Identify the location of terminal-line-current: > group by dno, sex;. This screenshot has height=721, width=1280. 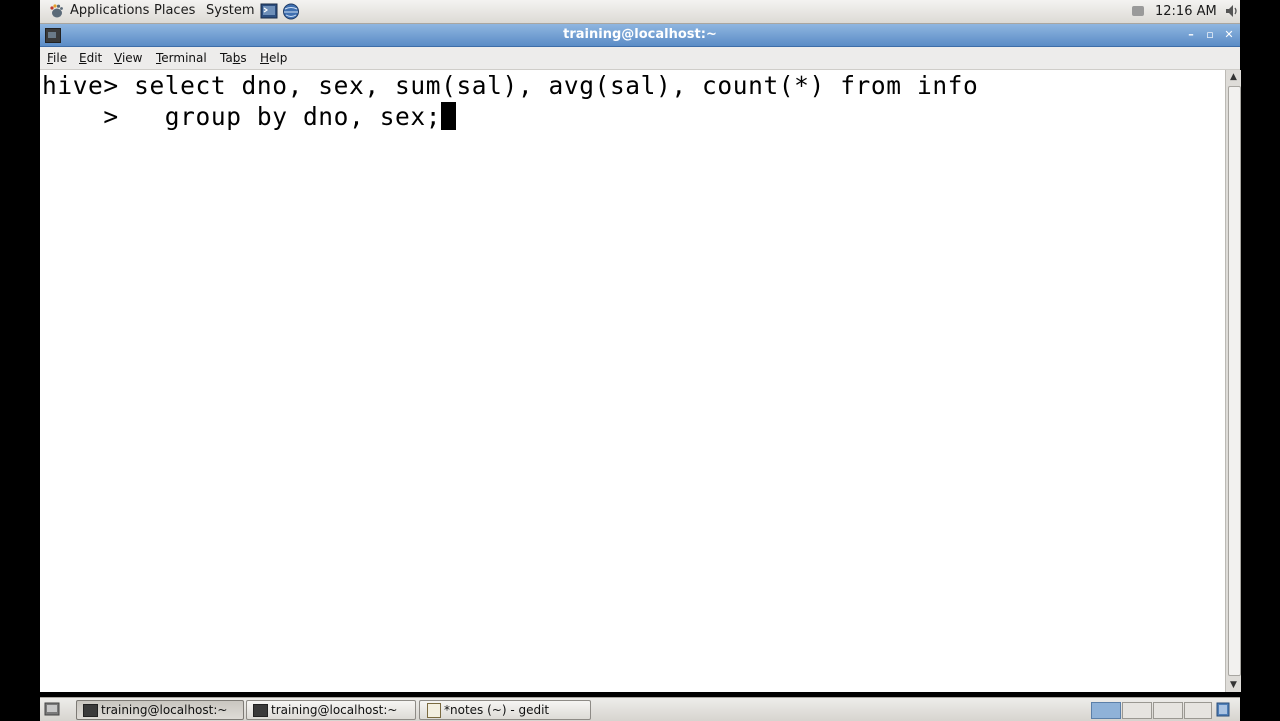
(249, 116).